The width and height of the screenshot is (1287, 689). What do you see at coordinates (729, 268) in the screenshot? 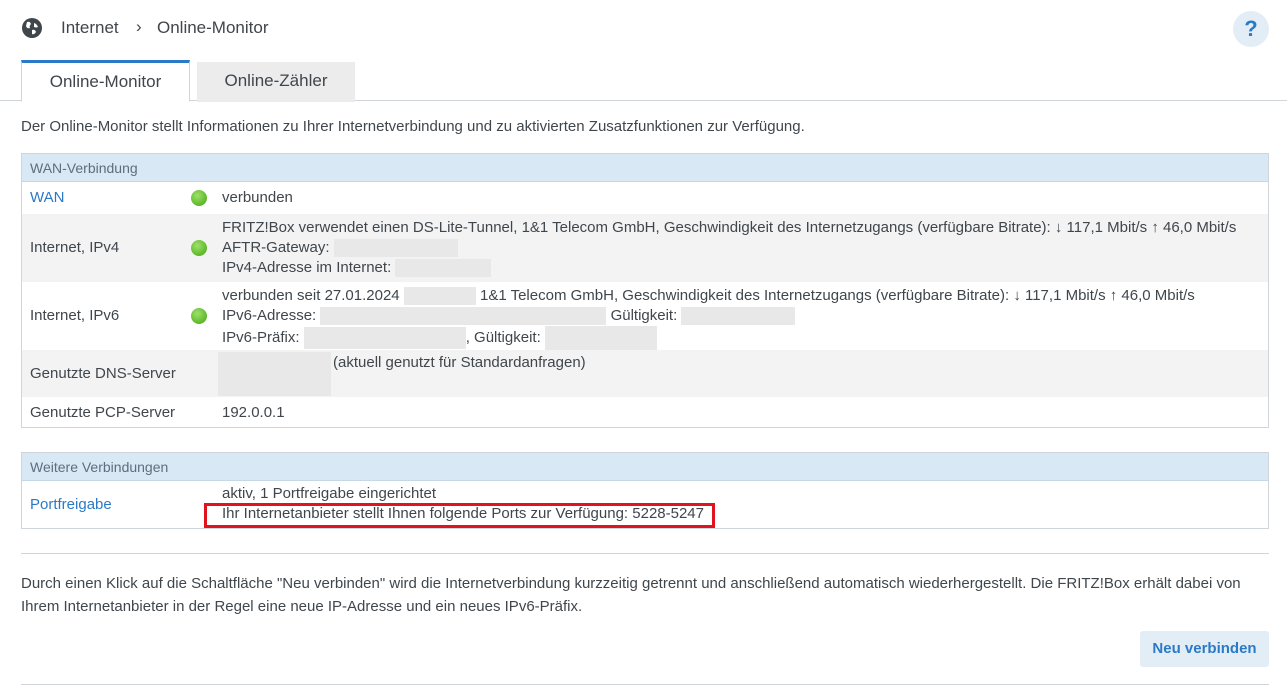
I see `ipv4-address-line: IPv4-Adresse im Internet:` at bounding box center [729, 268].